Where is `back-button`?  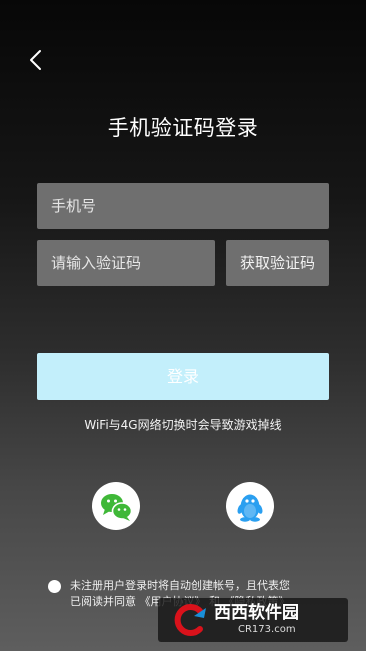
back-button is located at coordinates (38, 60).